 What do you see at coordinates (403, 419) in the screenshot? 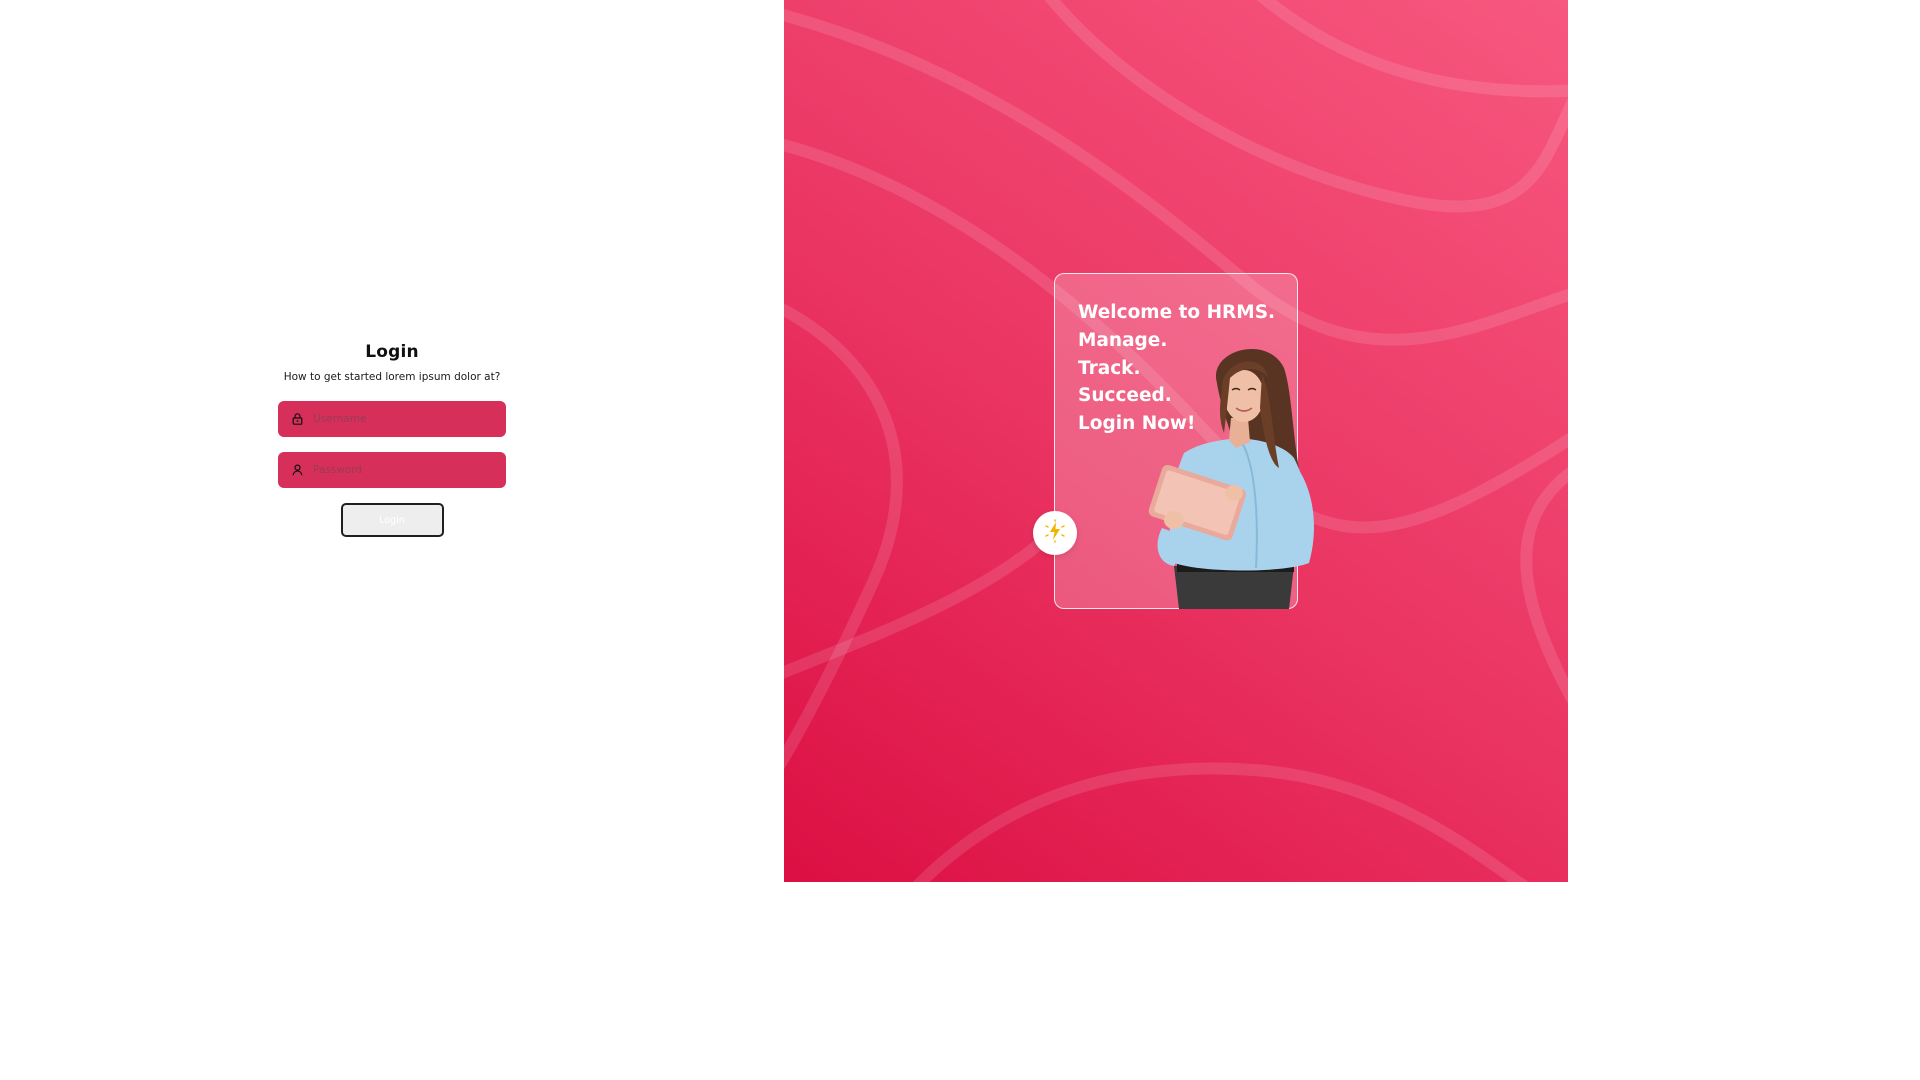
I see `username-input` at bounding box center [403, 419].